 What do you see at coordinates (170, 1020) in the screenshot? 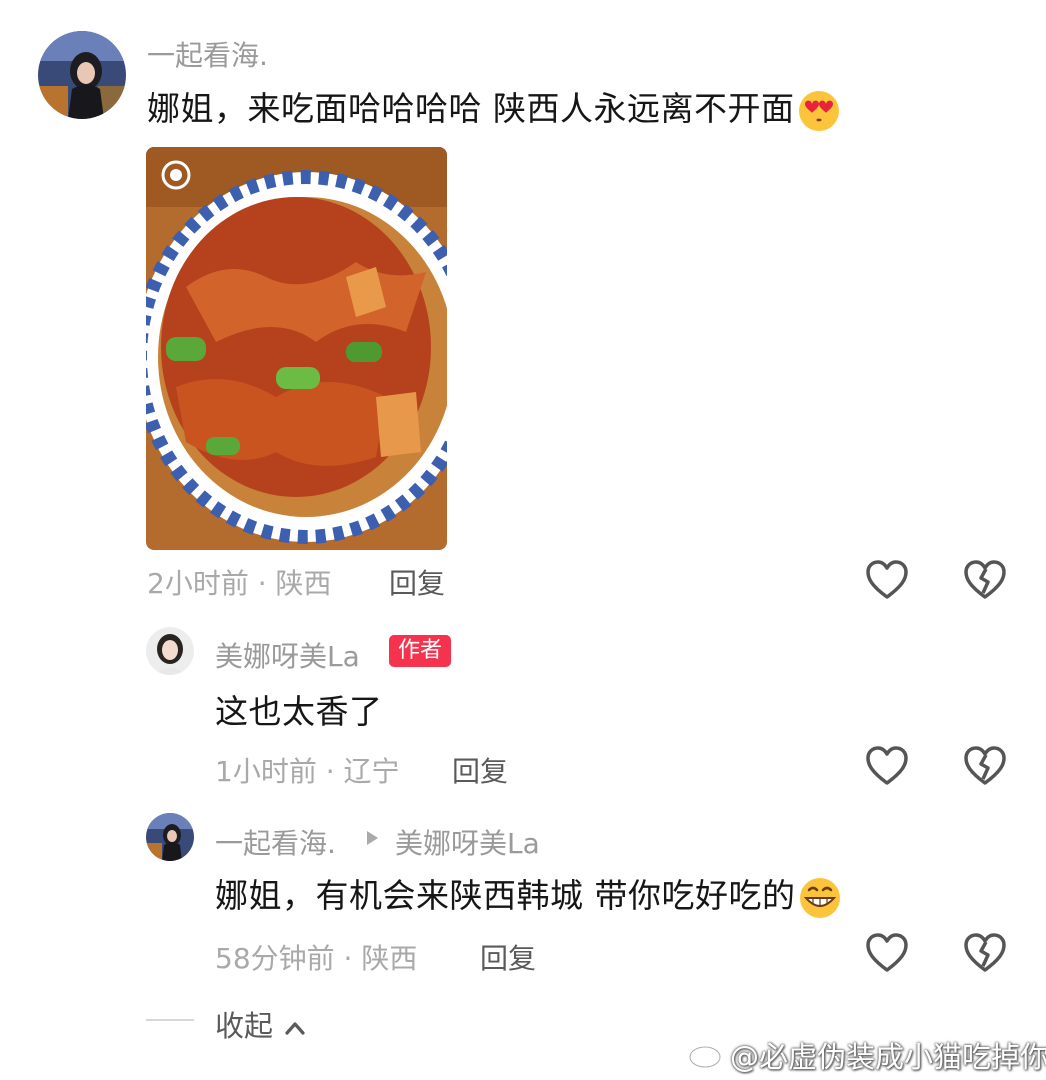
I see `collapse-divider` at bounding box center [170, 1020].